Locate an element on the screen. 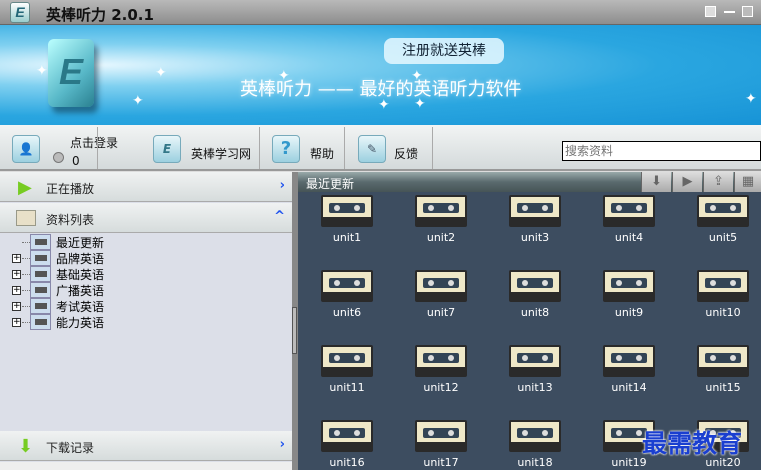 This screenshot has height=470, width=761. window-title: 英棒听力 2.0.1 is located at coordinates (100, 15).